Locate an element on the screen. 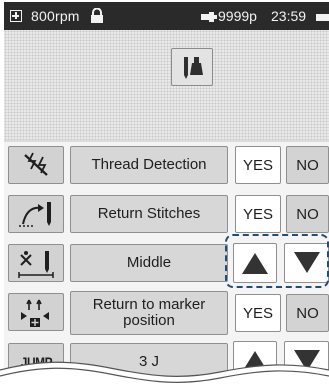 The image size is (329, 392). thread-detection-icon-button is located at coordinates (36, 165).